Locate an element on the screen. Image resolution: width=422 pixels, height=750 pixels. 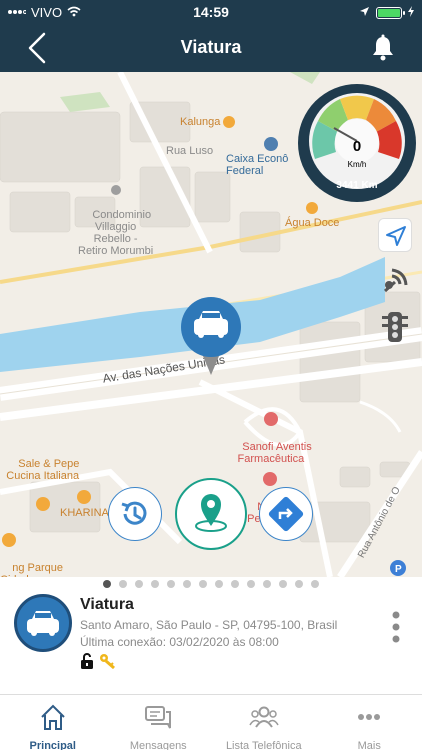
vehicle-last-connection: Última conexão: 03/02/2020 às 08:00 is located at coordinates (179, 642).